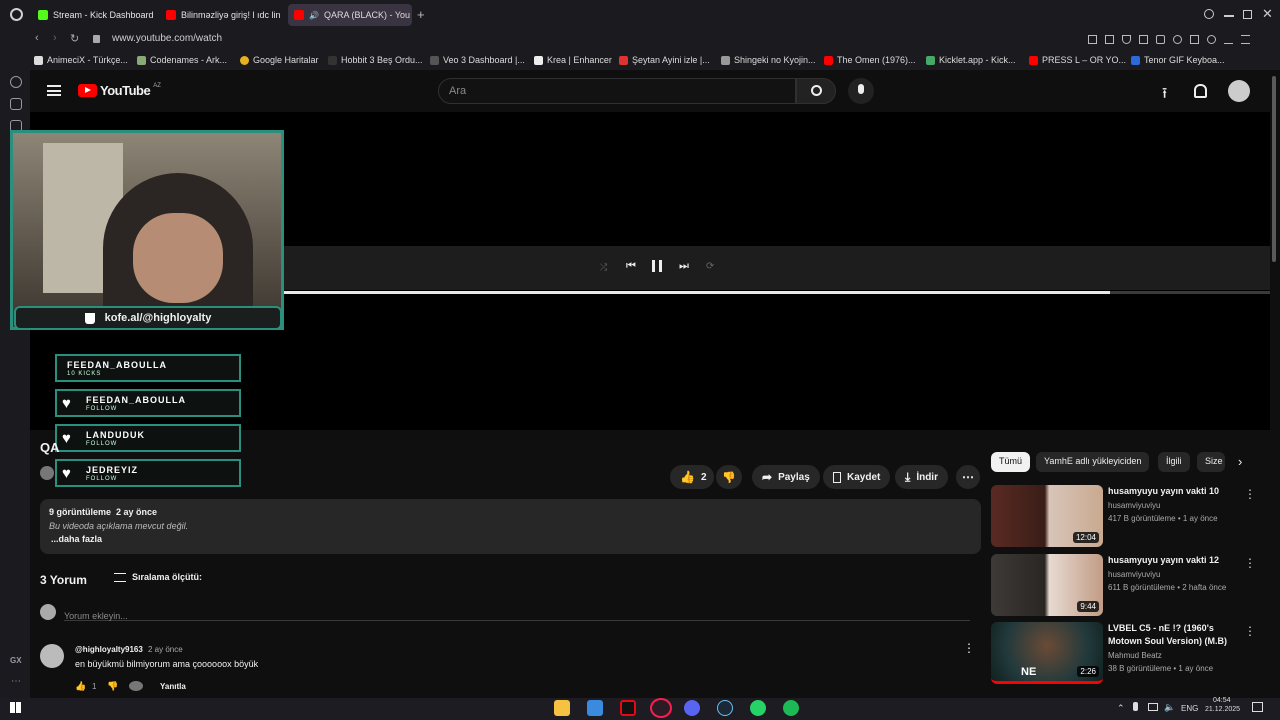 The image size is (1280, 720). Describe the element at coordinates (661, 708) in the screenshot. I see `opera-gx-icon` at that location.